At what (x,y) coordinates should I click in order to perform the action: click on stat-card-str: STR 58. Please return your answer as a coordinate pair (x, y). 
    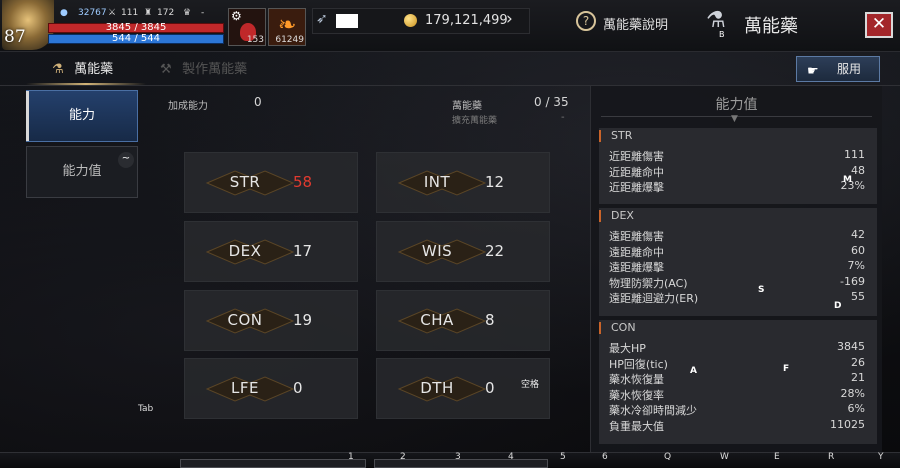
    Looking at the image, I should click on (271, 182).